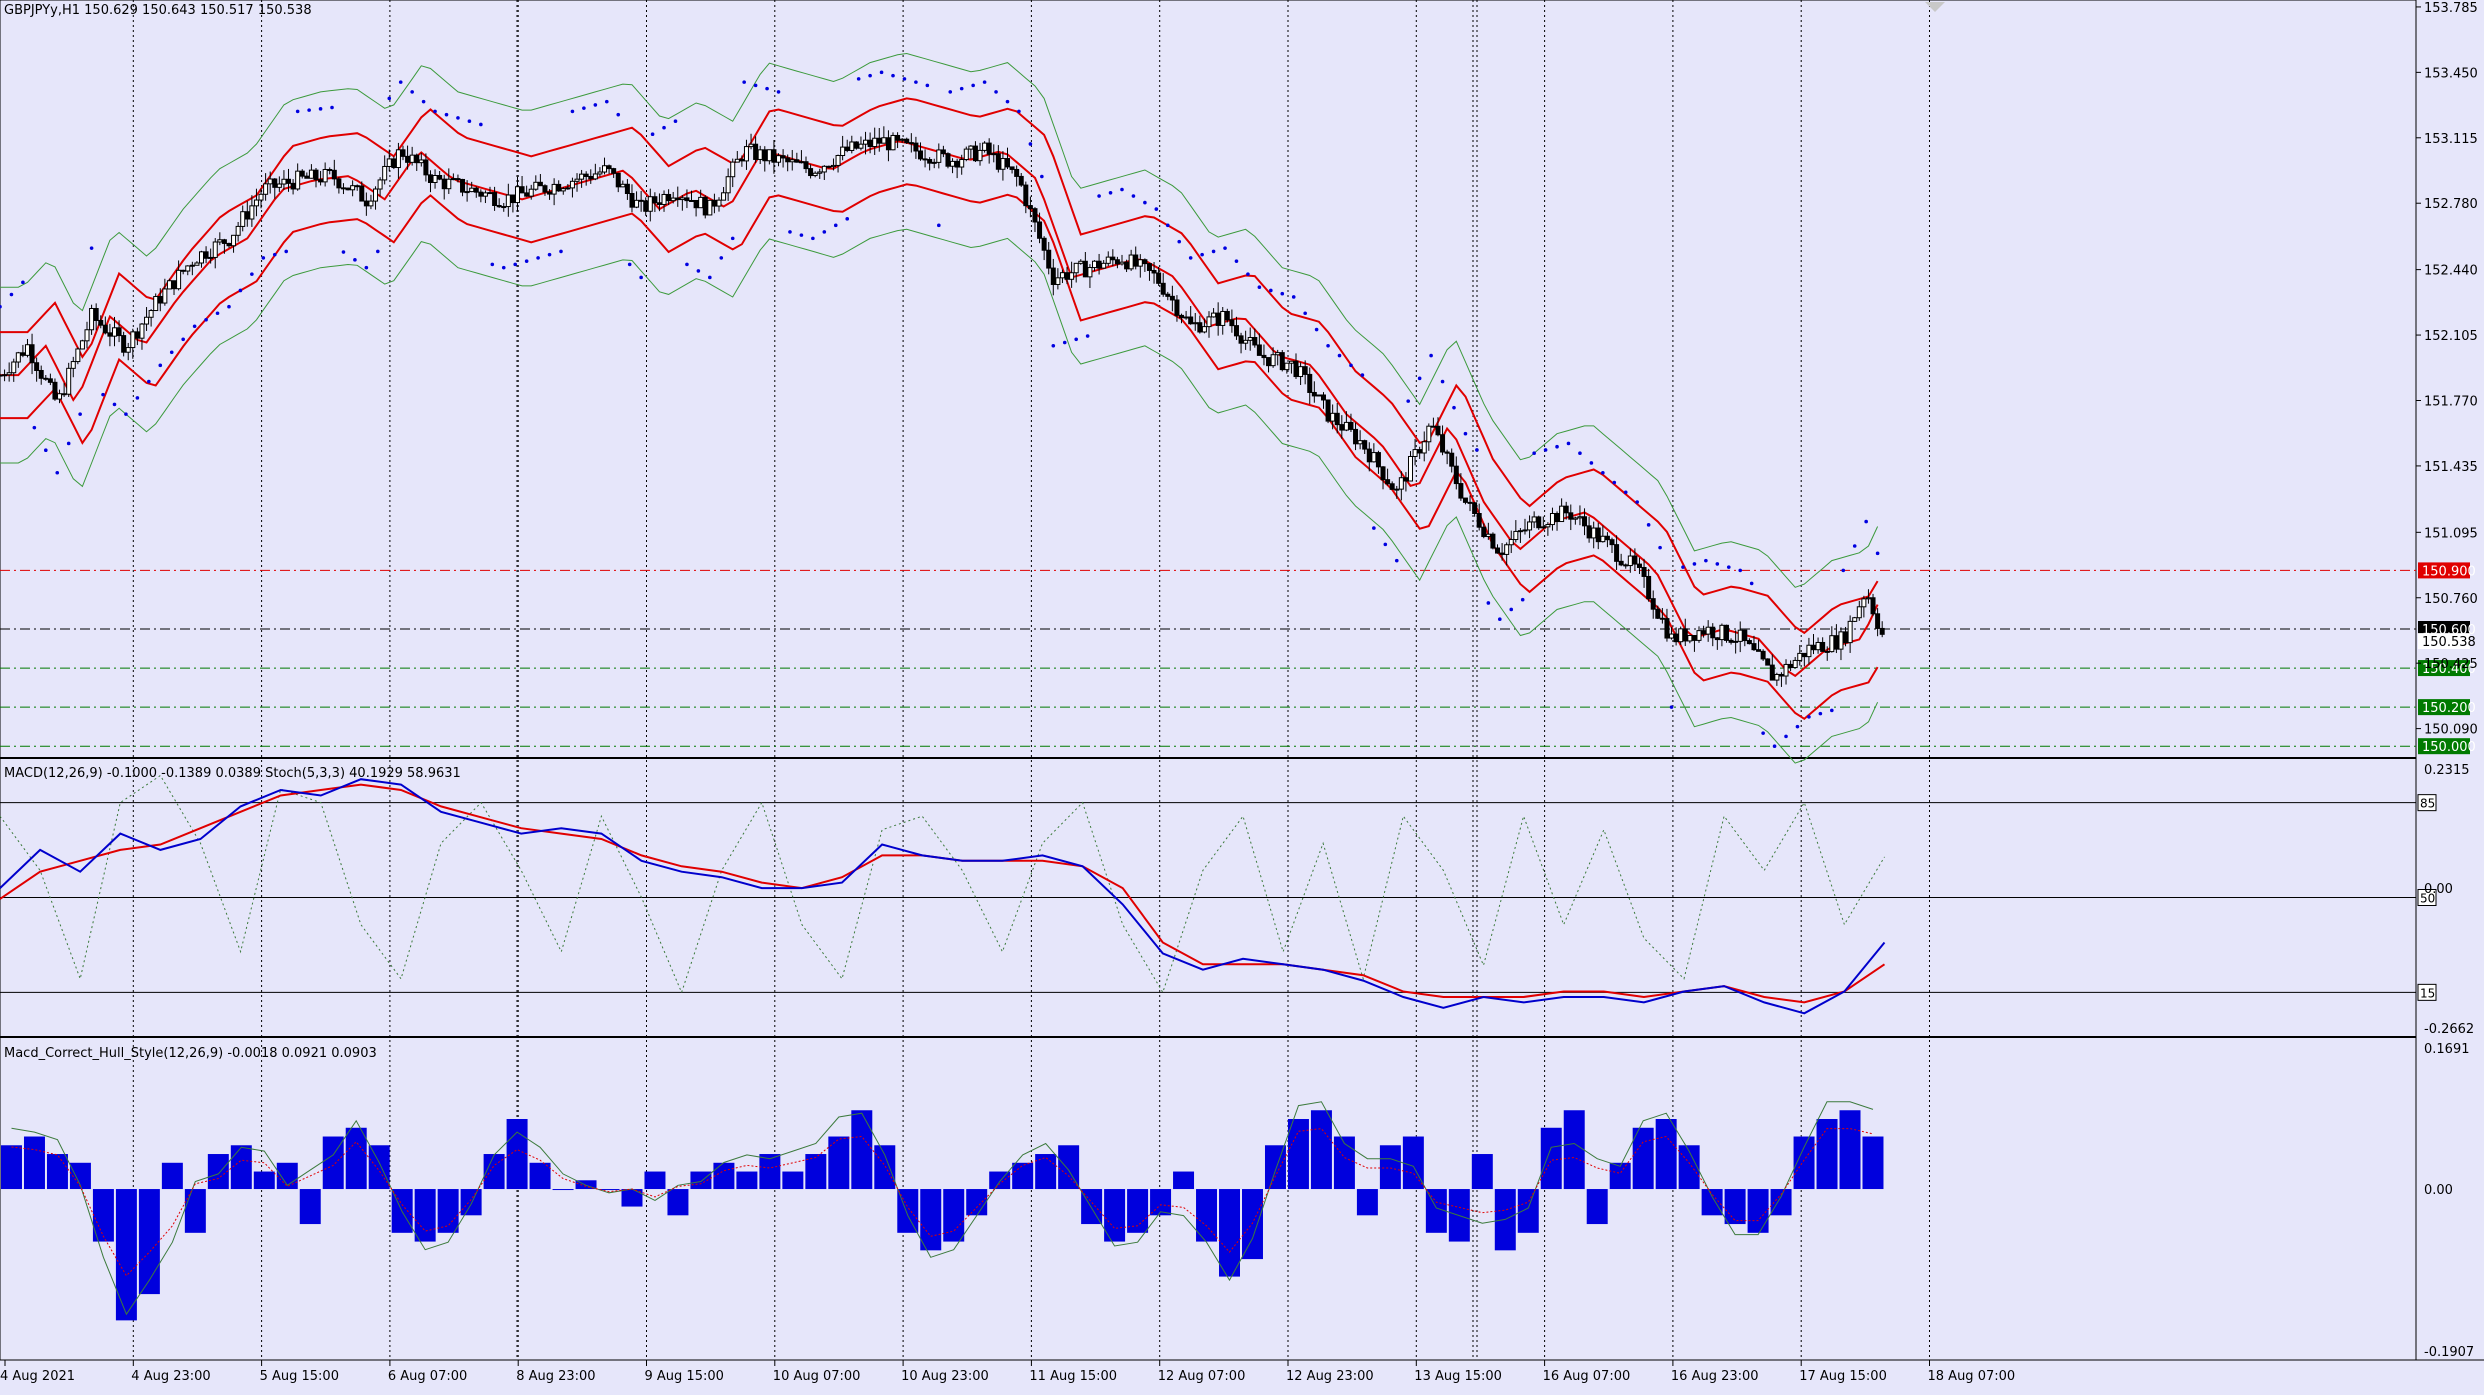  What do you see at coordinates (2451, 730) in the screenshot?
I see `price-tick-label: 150.090` at bounding box center [2451, 730].